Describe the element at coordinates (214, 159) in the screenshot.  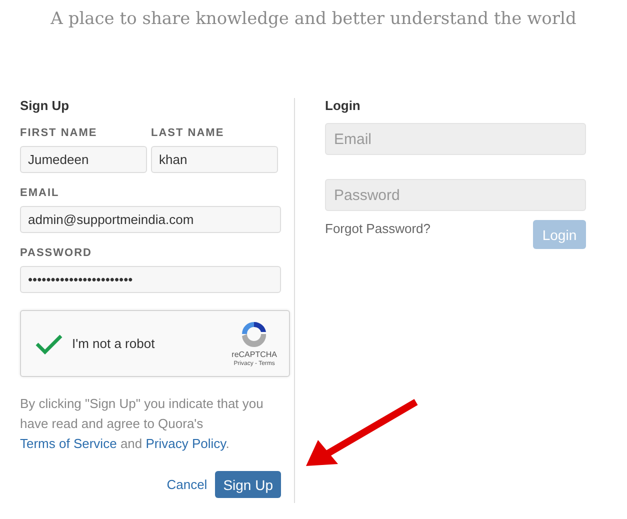
I see `last-name-field: khan` at that location.